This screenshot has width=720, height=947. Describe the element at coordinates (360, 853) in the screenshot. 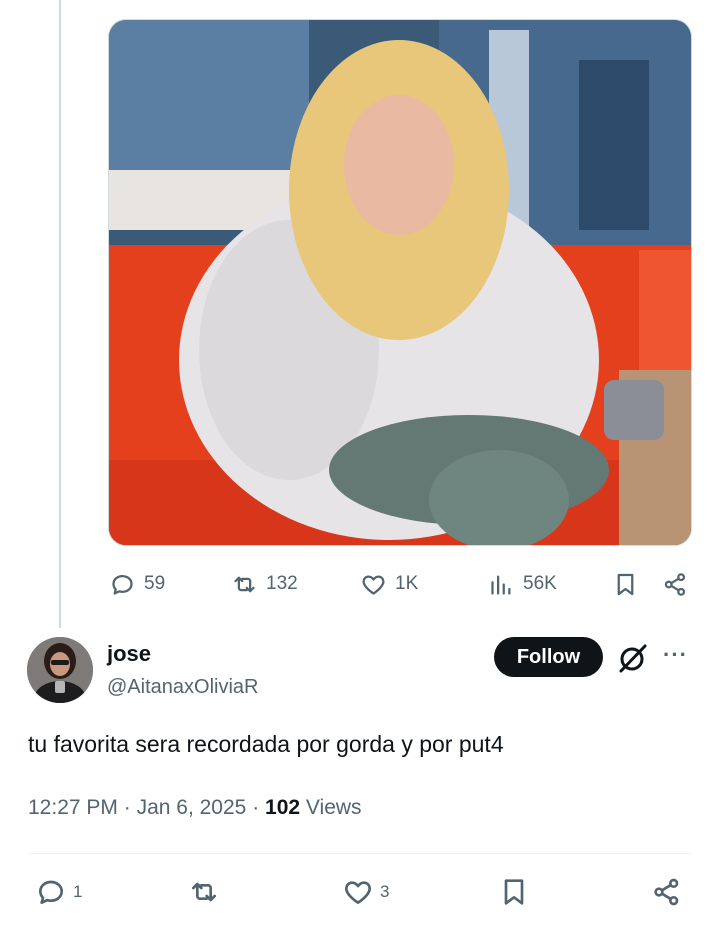

I see `divider` at that location.